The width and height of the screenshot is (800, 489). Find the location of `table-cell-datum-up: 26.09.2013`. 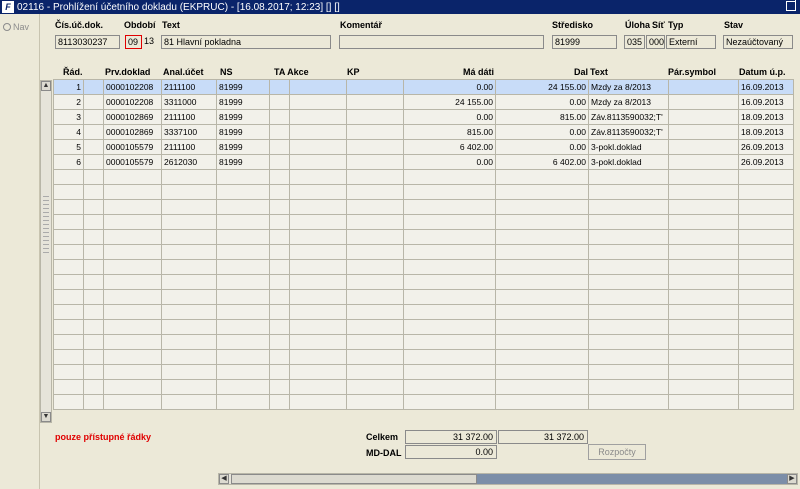

table-cell-datum-up: 26.09.2013 is located at coordinates (766, 147).